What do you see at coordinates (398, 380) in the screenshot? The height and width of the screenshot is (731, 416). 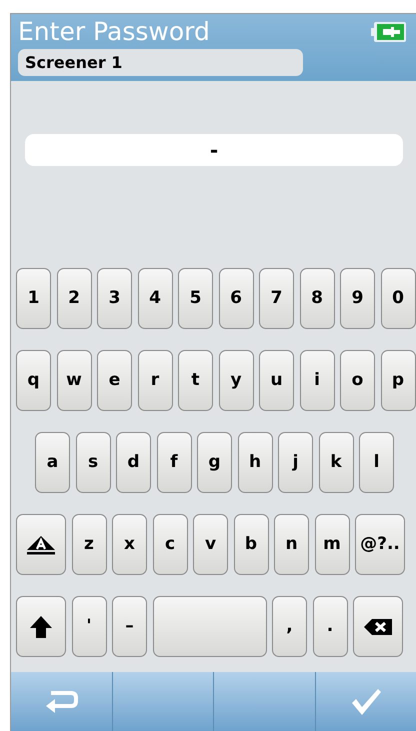 I see `keyboard-key: p` at bounding box center [398, 380].